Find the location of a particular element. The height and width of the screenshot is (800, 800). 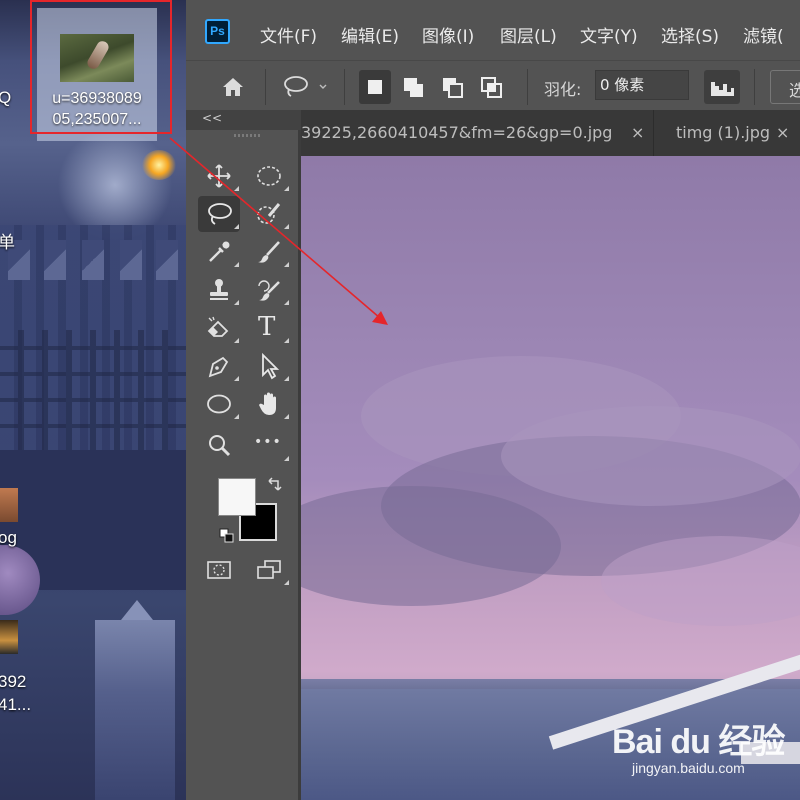

history-brush-icon is located at coordinates (269, 290).